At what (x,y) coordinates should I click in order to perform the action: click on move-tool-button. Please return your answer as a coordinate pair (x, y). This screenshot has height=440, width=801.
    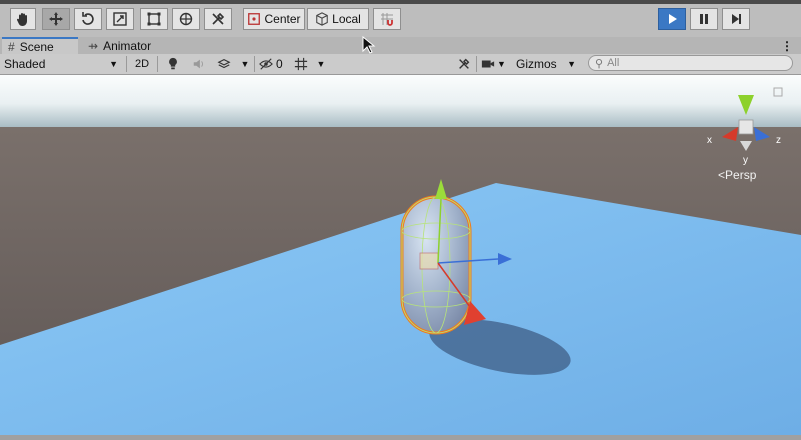
    Looking at the image, I should click on (56, 19).